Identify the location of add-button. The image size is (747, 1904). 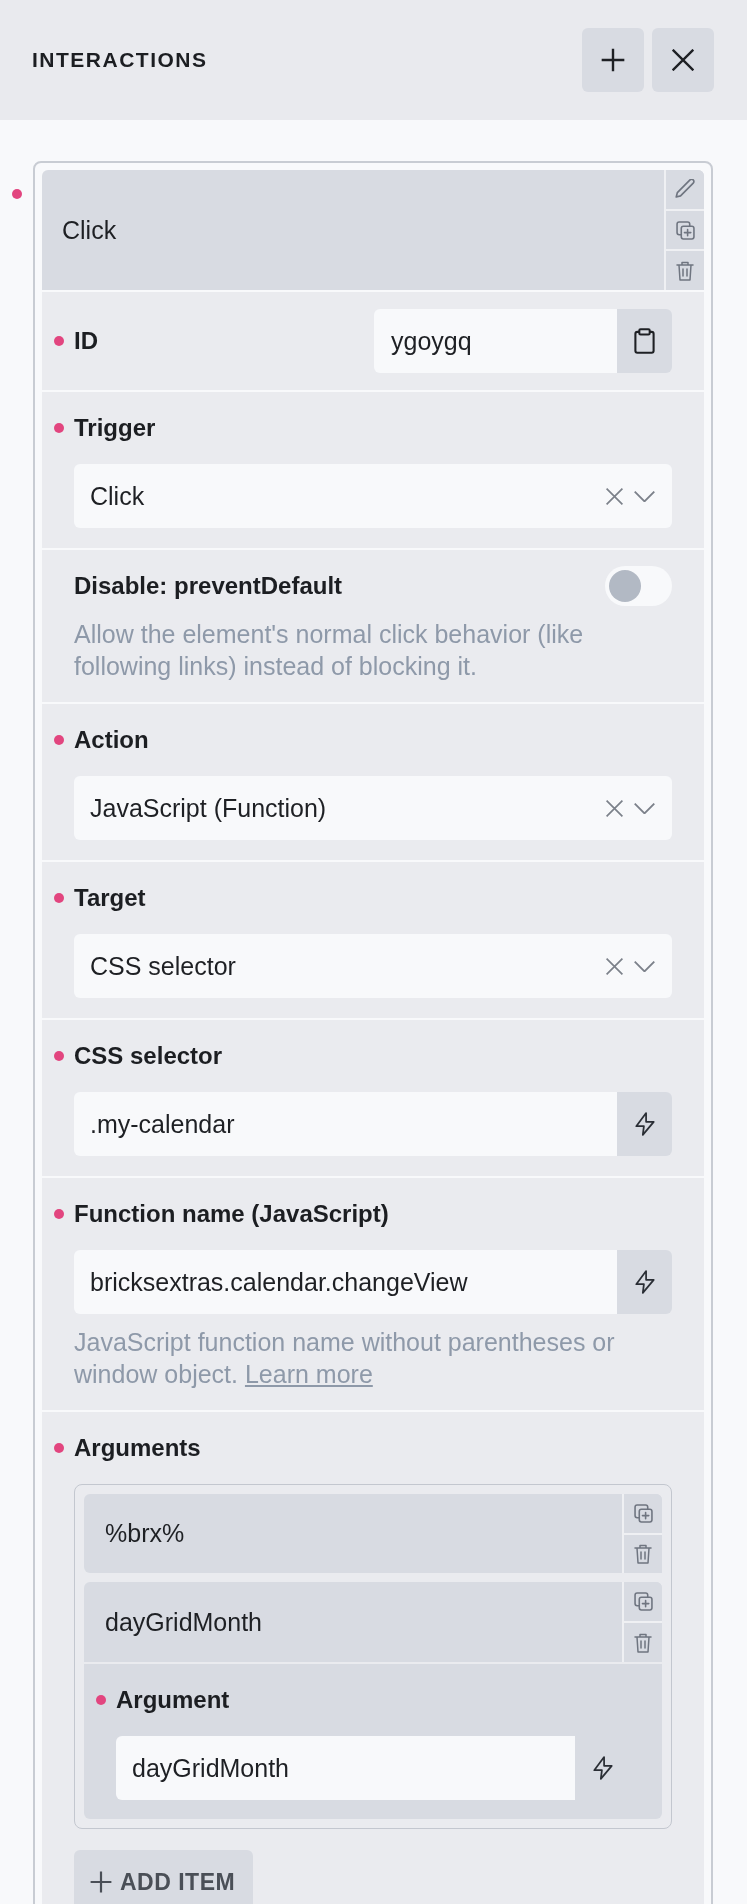
(613, 60).